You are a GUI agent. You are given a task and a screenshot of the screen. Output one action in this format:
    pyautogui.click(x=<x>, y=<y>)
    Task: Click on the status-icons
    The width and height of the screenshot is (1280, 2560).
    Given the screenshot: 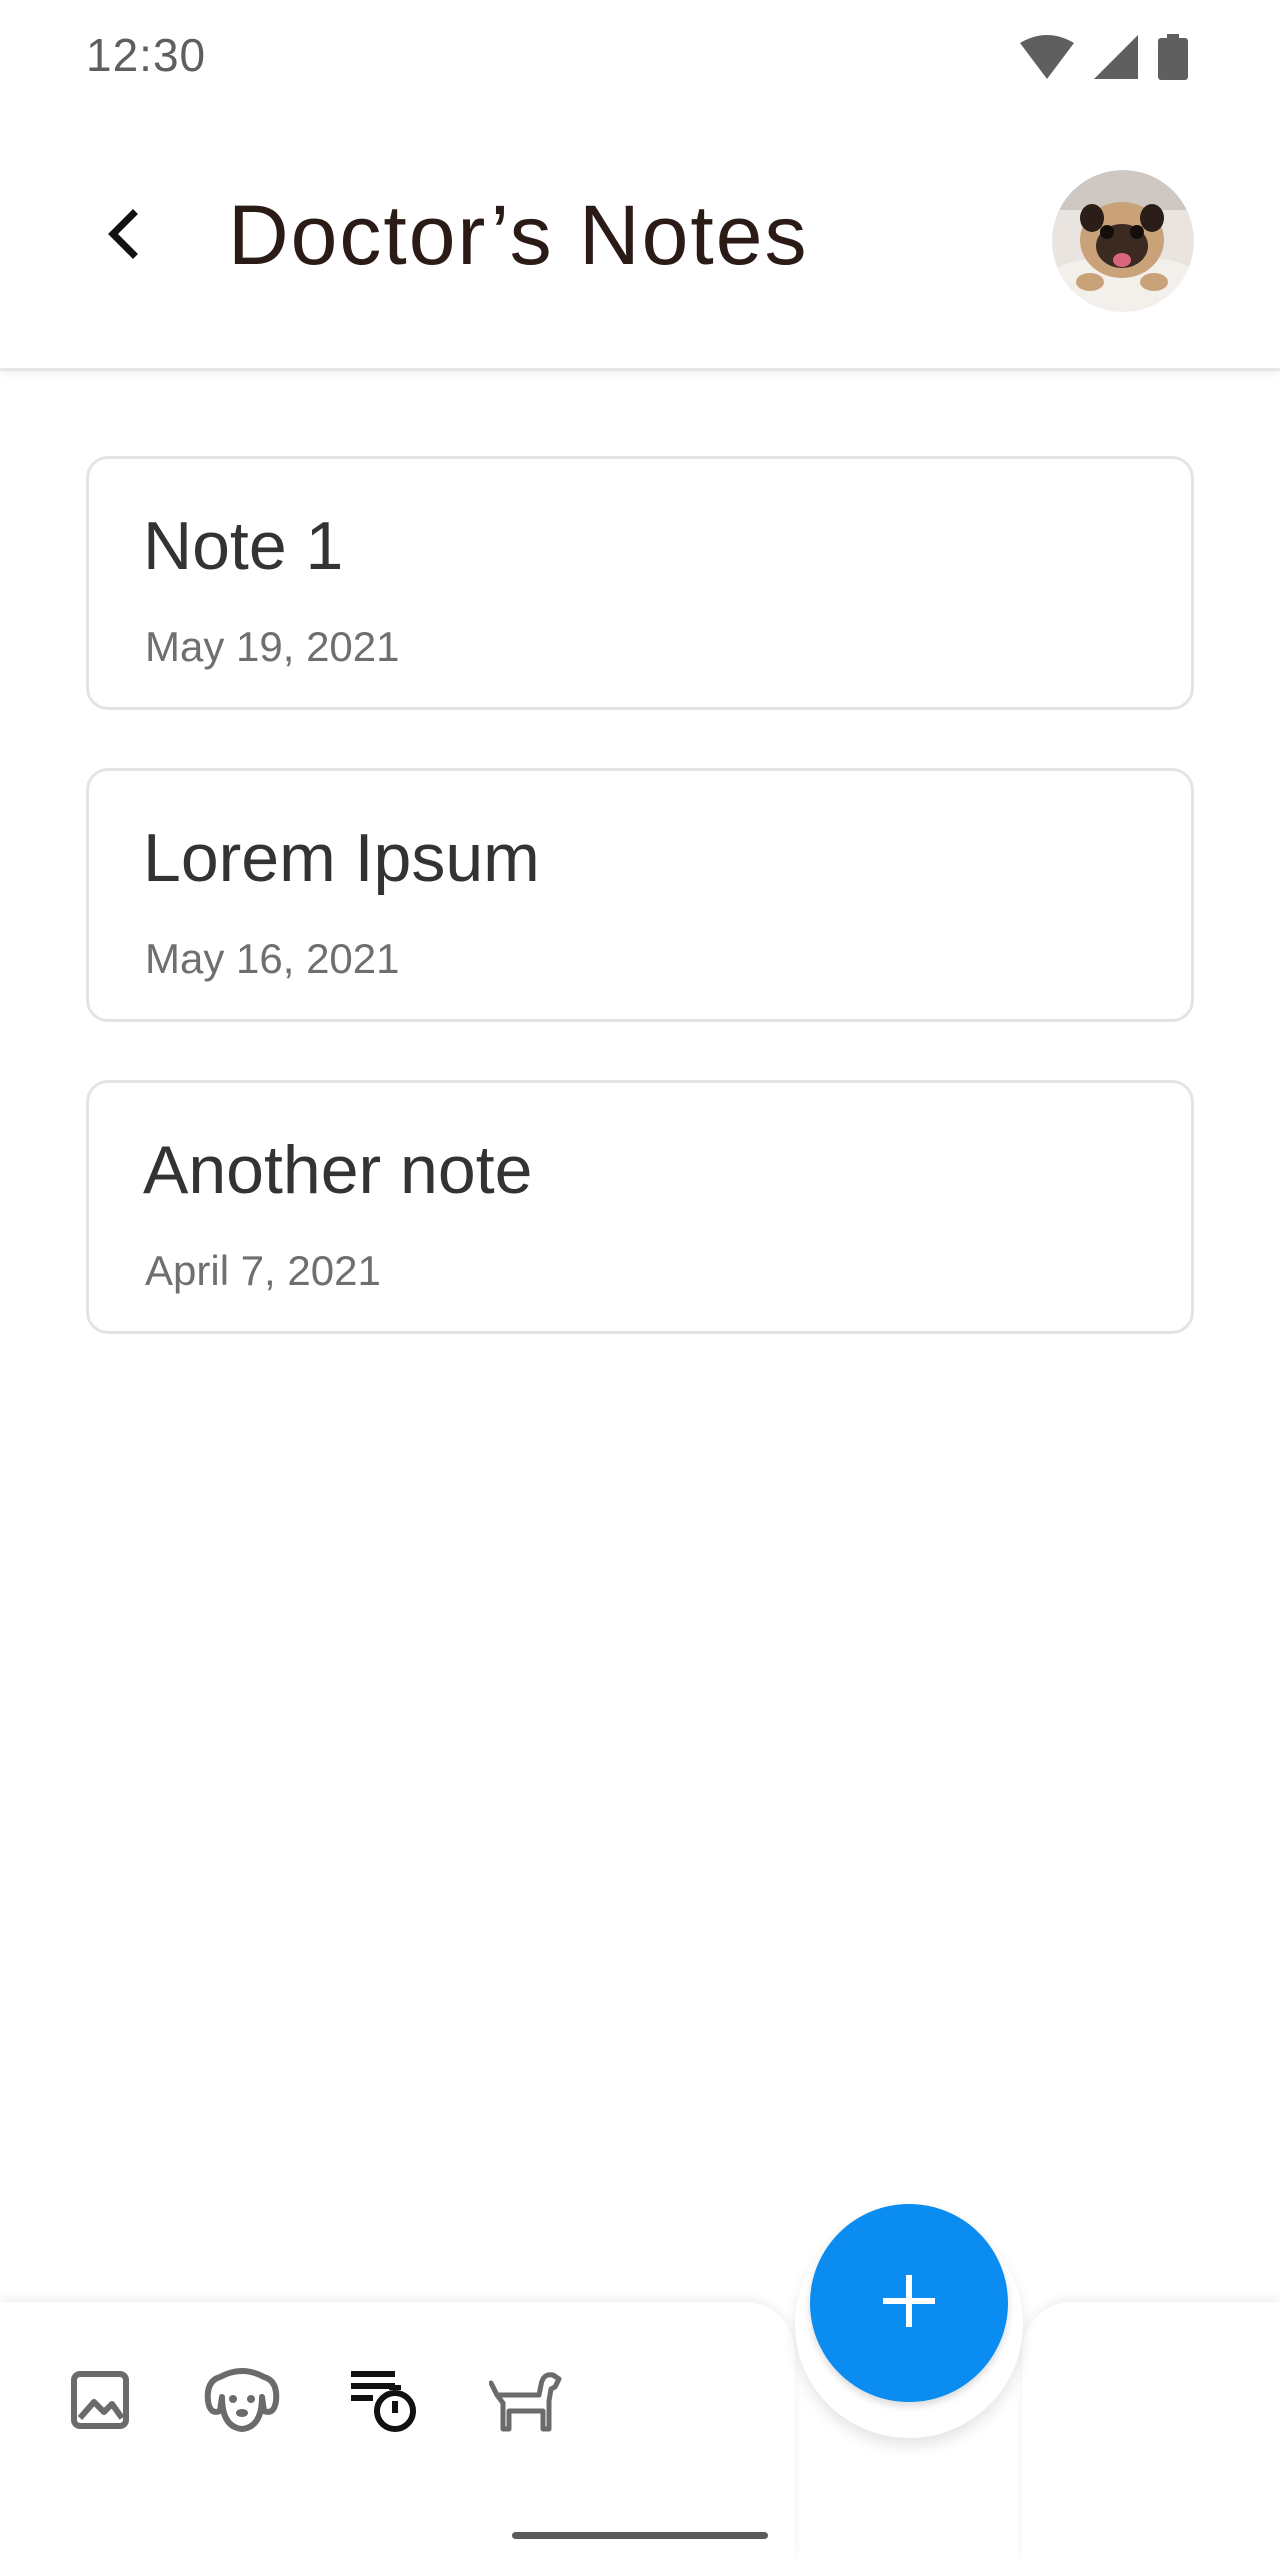 What is the action you would take?
    pyautogui.click(x=1104, y=59)
    